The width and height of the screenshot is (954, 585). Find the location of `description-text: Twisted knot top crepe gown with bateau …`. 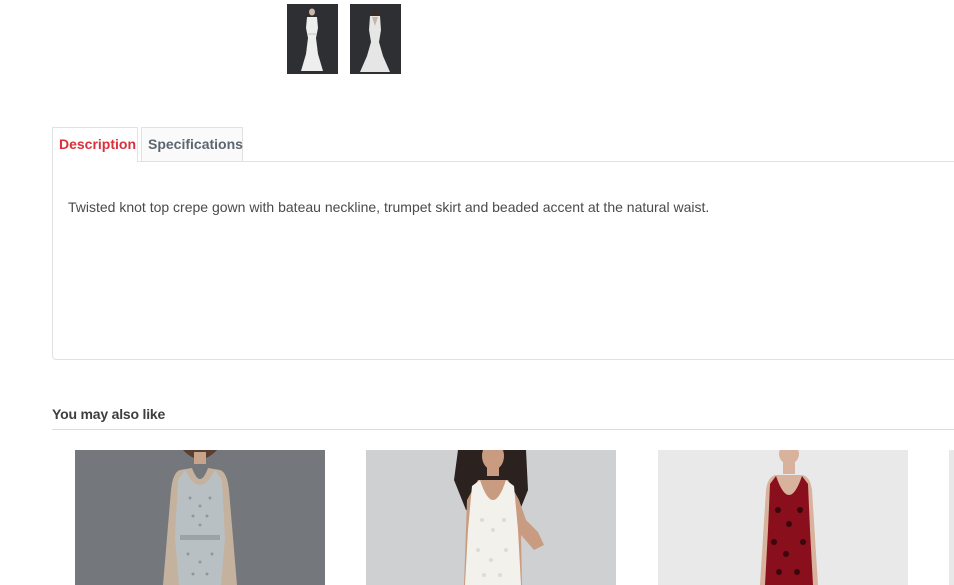

description-text: Twisted knot top crepe gown with bateau … is located at coordinates (389, 207).